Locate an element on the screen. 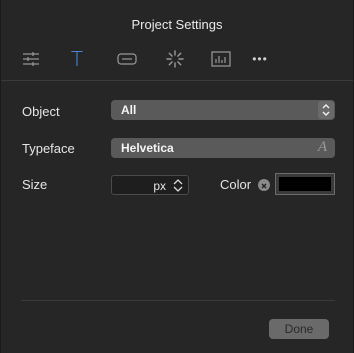  text-glyph: T is located at coordinates (77, 59).